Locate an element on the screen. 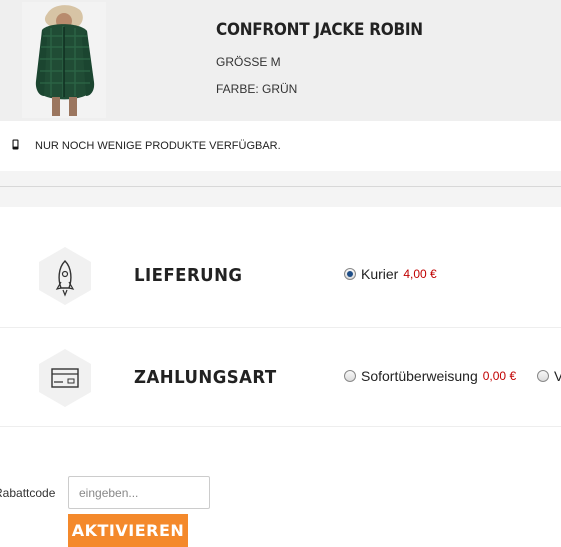 This screenshot has width=561, height=547. discount-code-label: Rabattcode is located at coordinates (28, 493).